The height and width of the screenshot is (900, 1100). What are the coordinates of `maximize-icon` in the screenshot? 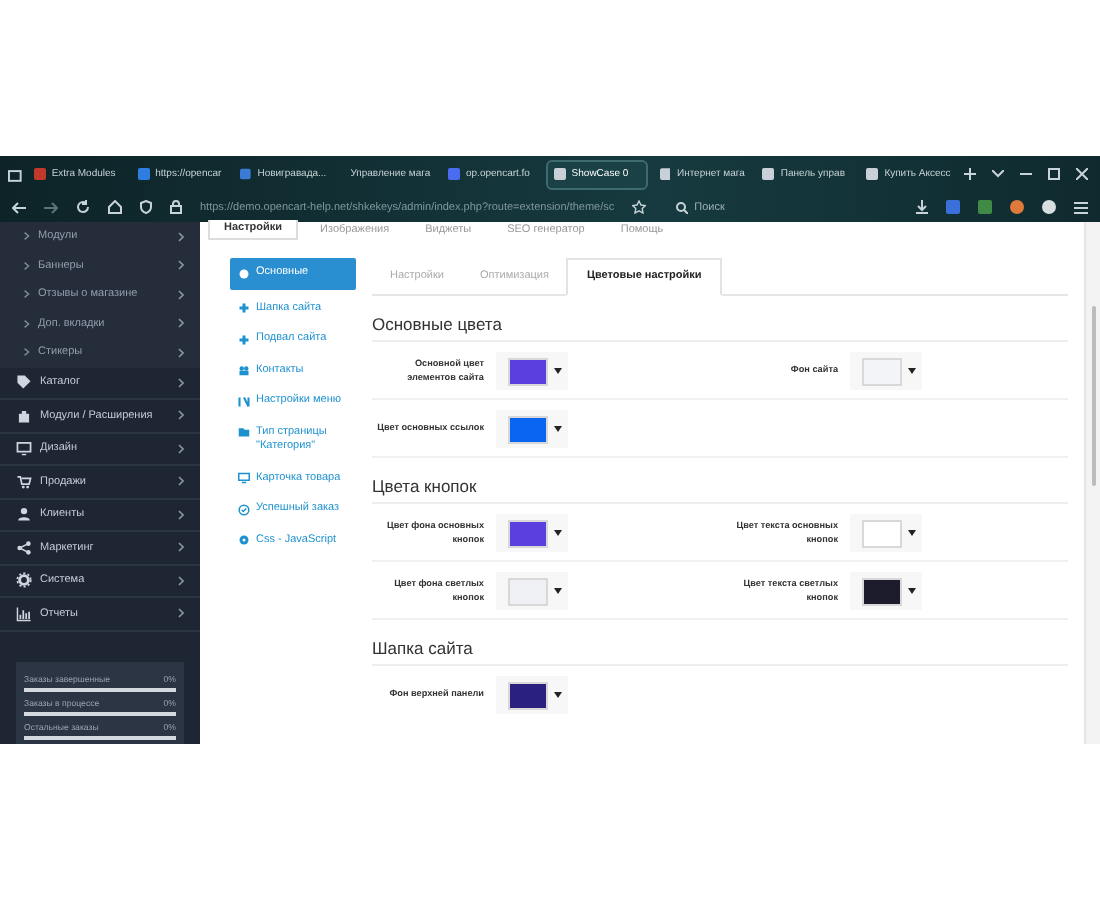 It's located at (1054, 174).